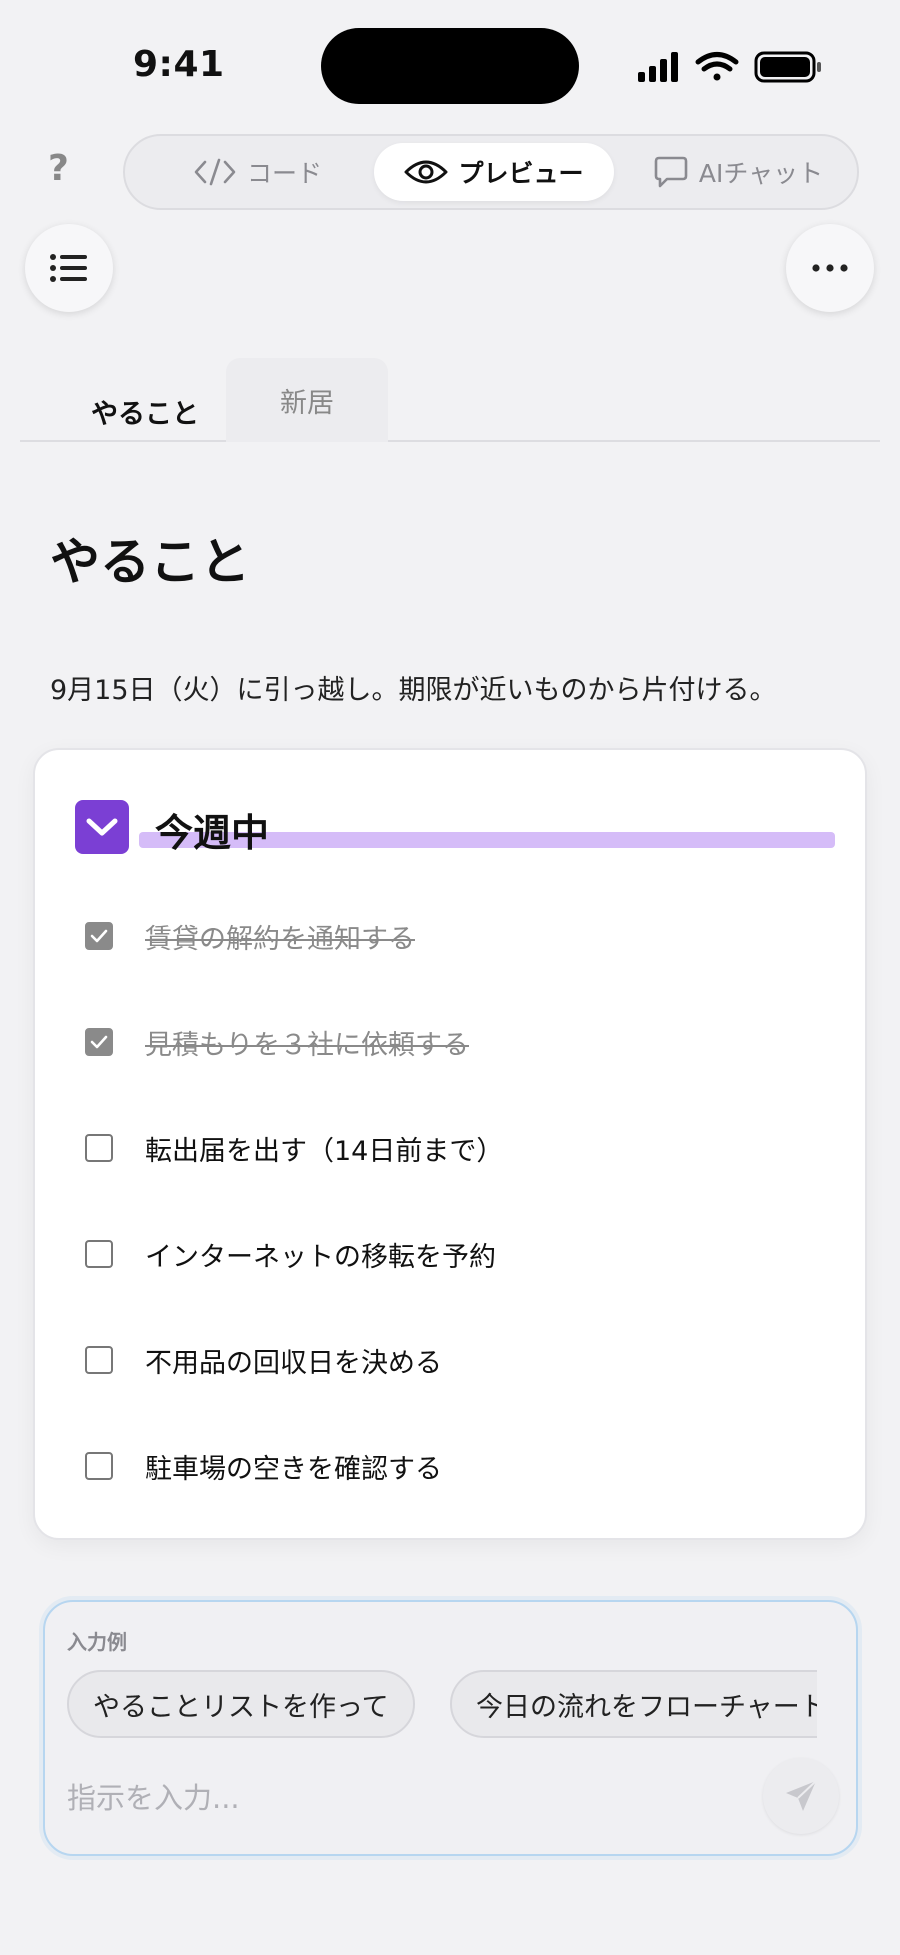  What do you see at coordinates (671, 172) in the screenshot?
I see `chat-bubble-icon` at bounding box center [671, 172].